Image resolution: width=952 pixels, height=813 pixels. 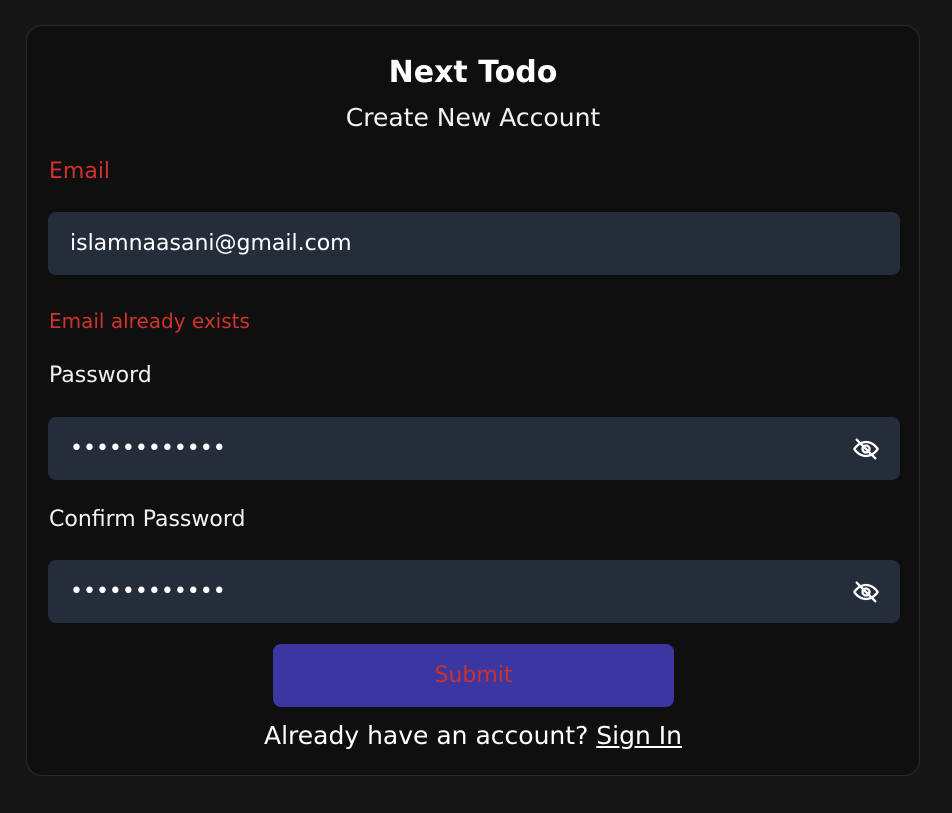 I want to click on email-error-message: Email already exists, so click(x=149, y=321).